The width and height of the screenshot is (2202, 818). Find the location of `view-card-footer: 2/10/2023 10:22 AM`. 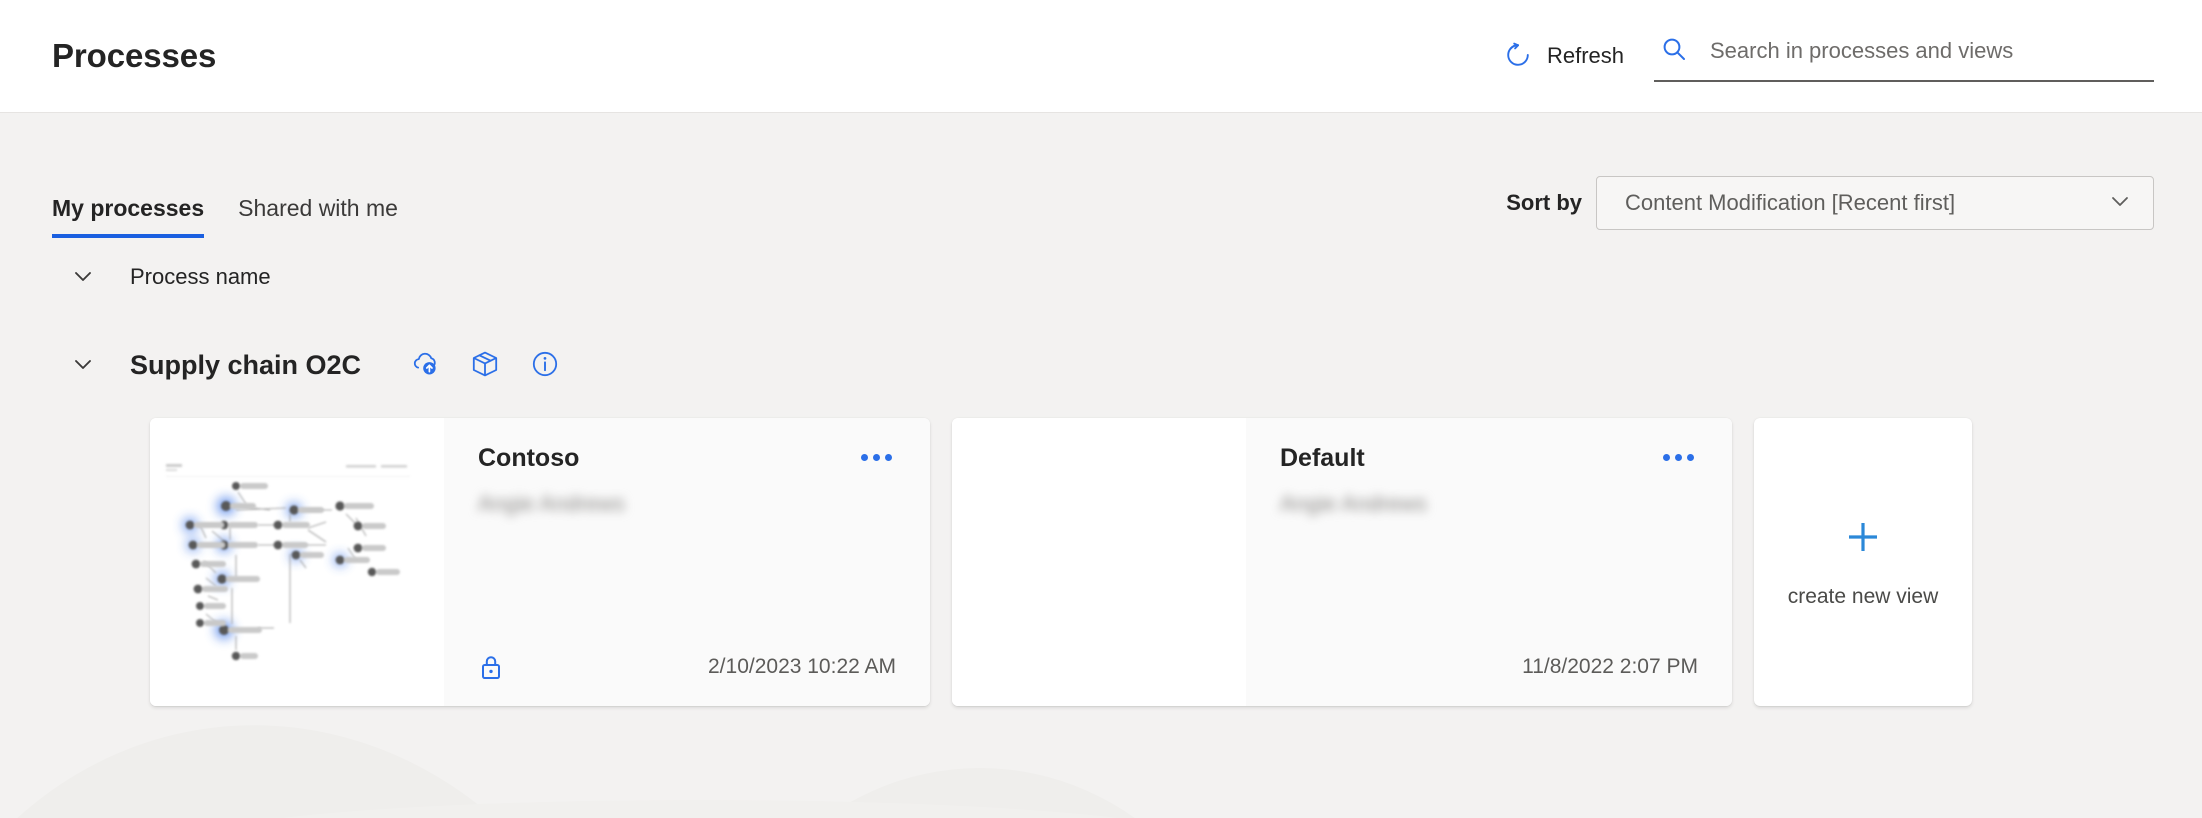

view-card-footer: 2/10/2023 10:22 AM is located at coordinates (687, 667).